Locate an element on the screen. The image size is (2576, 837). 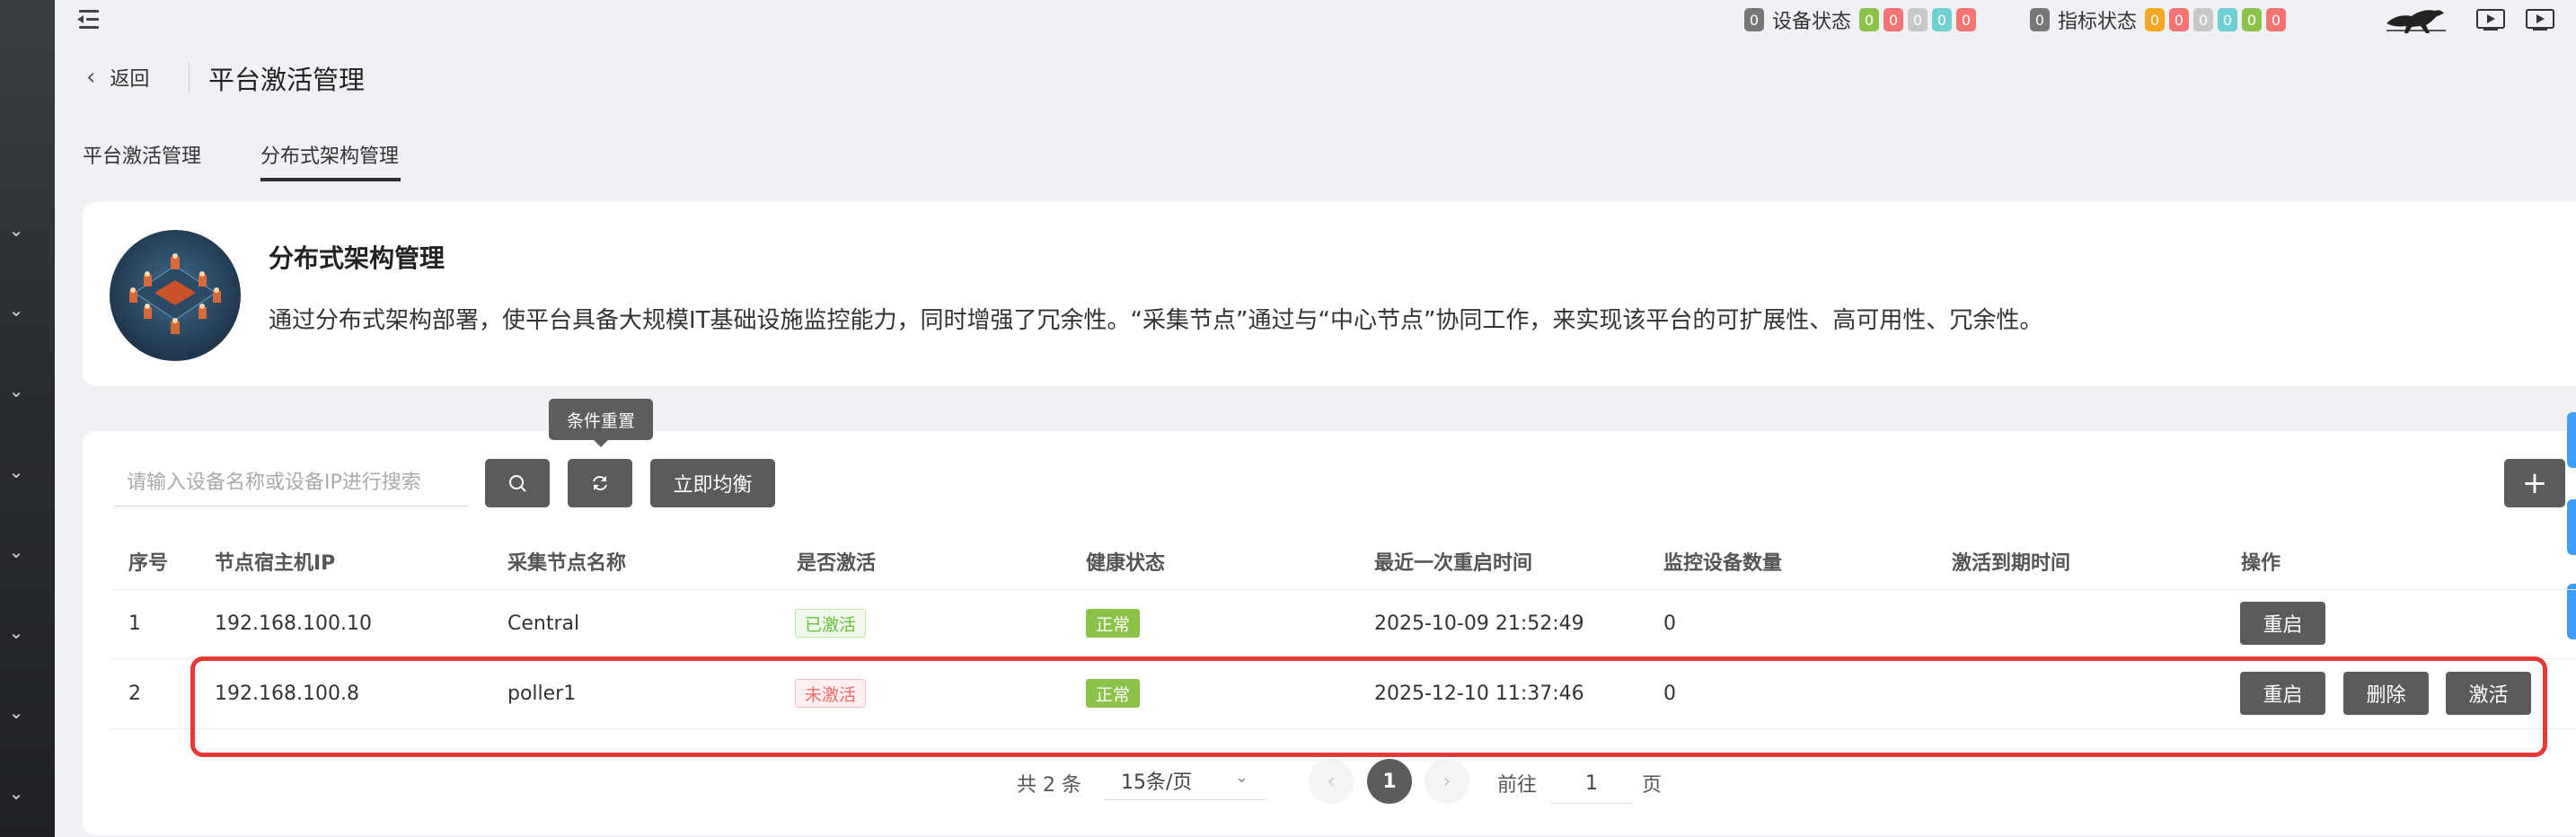
goto-page-input is located at coordinates (1591, 783).